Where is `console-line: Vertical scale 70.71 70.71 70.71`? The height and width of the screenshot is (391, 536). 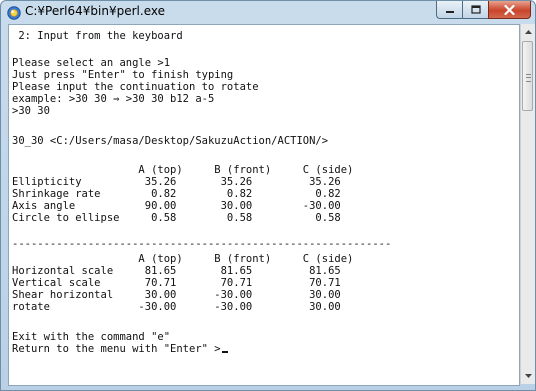 console-line: Vertical scale 70.71 70.71 70.71 is located at coordinates (176, 283).